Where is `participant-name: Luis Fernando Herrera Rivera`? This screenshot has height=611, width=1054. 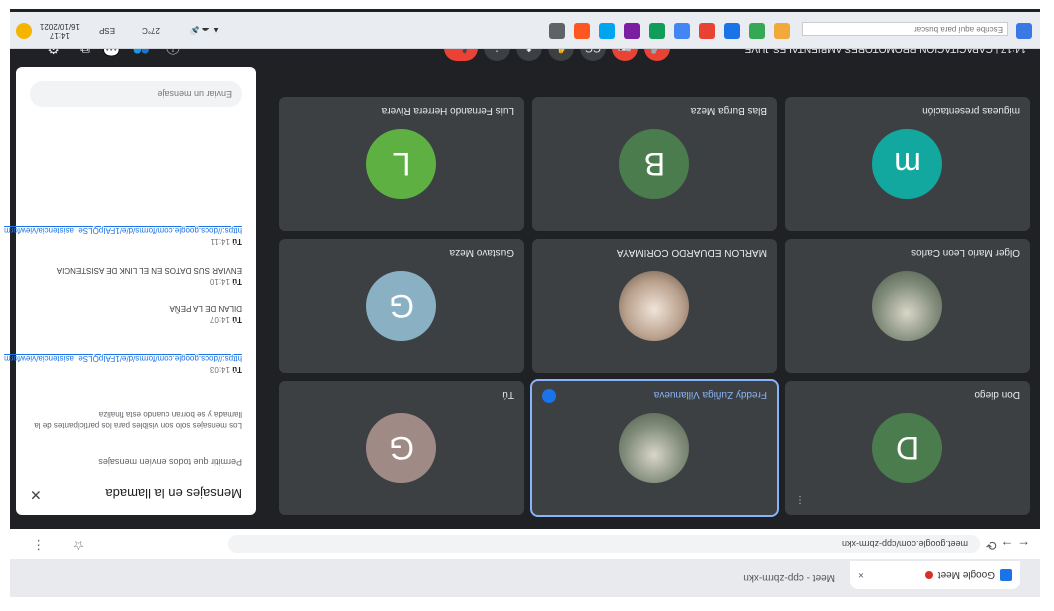
participant-name: Luis Fernando Herrera Rivera is located at coordinates (447, 110).